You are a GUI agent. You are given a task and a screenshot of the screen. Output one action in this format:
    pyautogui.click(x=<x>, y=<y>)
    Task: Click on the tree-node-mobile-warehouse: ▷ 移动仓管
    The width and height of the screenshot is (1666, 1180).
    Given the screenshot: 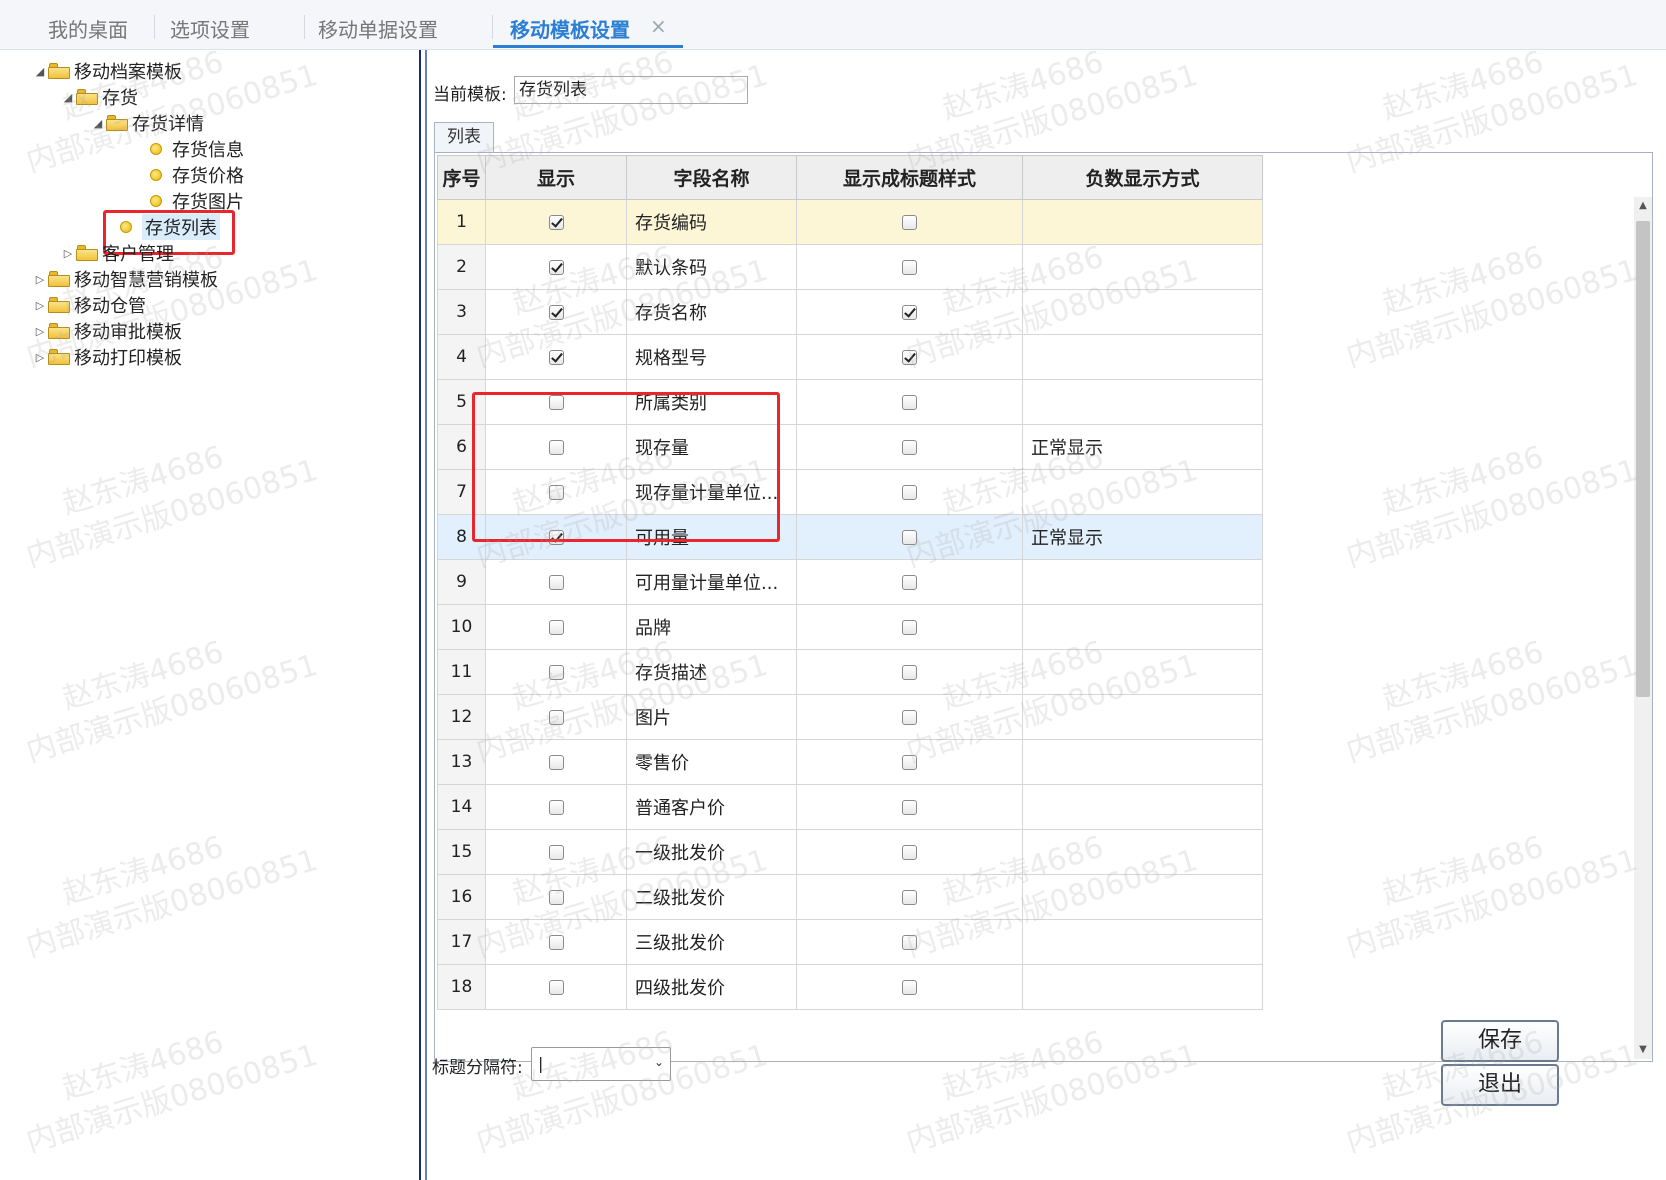 What is the action you would take?
    pyautogui.click(x=89, y=305)
    